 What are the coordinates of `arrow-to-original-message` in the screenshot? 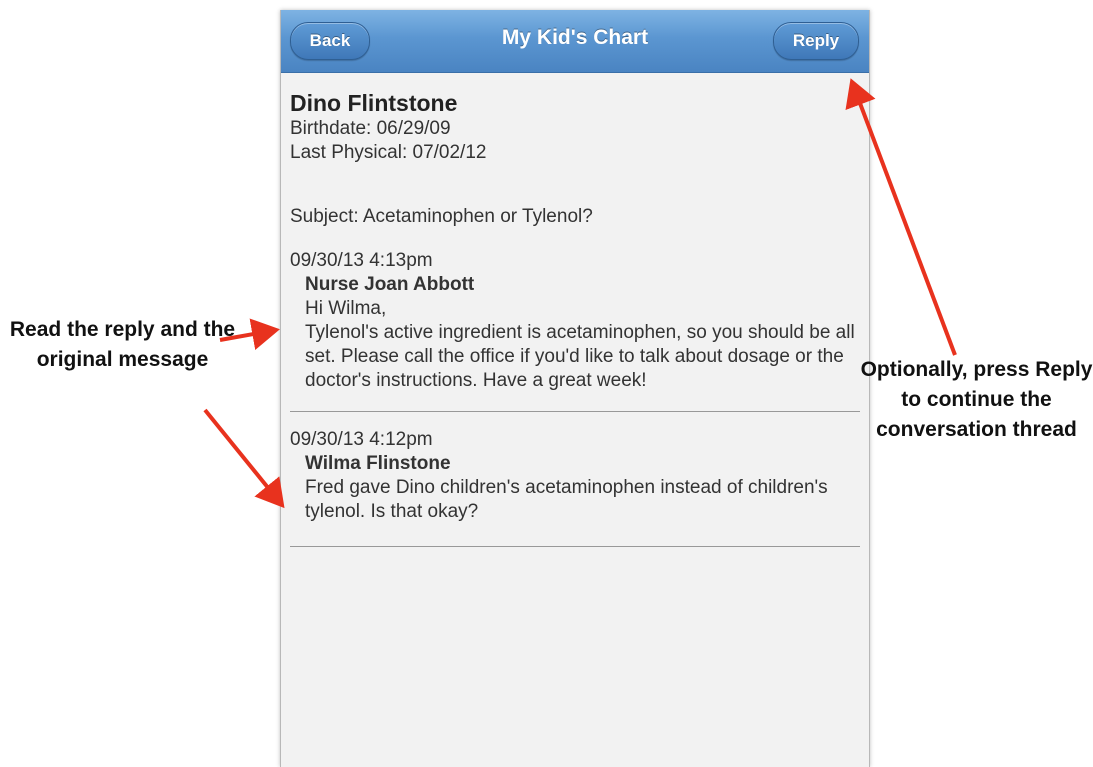 It's located at (244, 458).